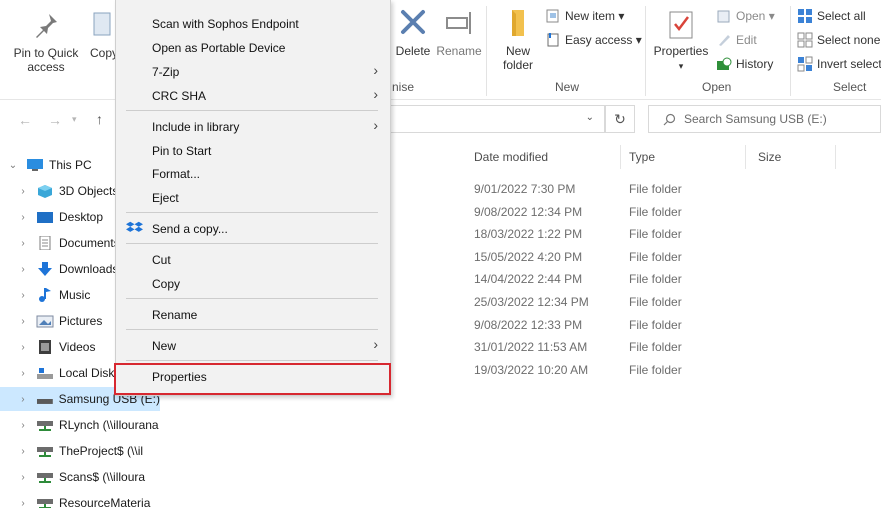 This screenshot has height=508, width=881. I want to click on menu-item-scan-sophos: Scan with Sophos Endpoint, so click(225, 24).